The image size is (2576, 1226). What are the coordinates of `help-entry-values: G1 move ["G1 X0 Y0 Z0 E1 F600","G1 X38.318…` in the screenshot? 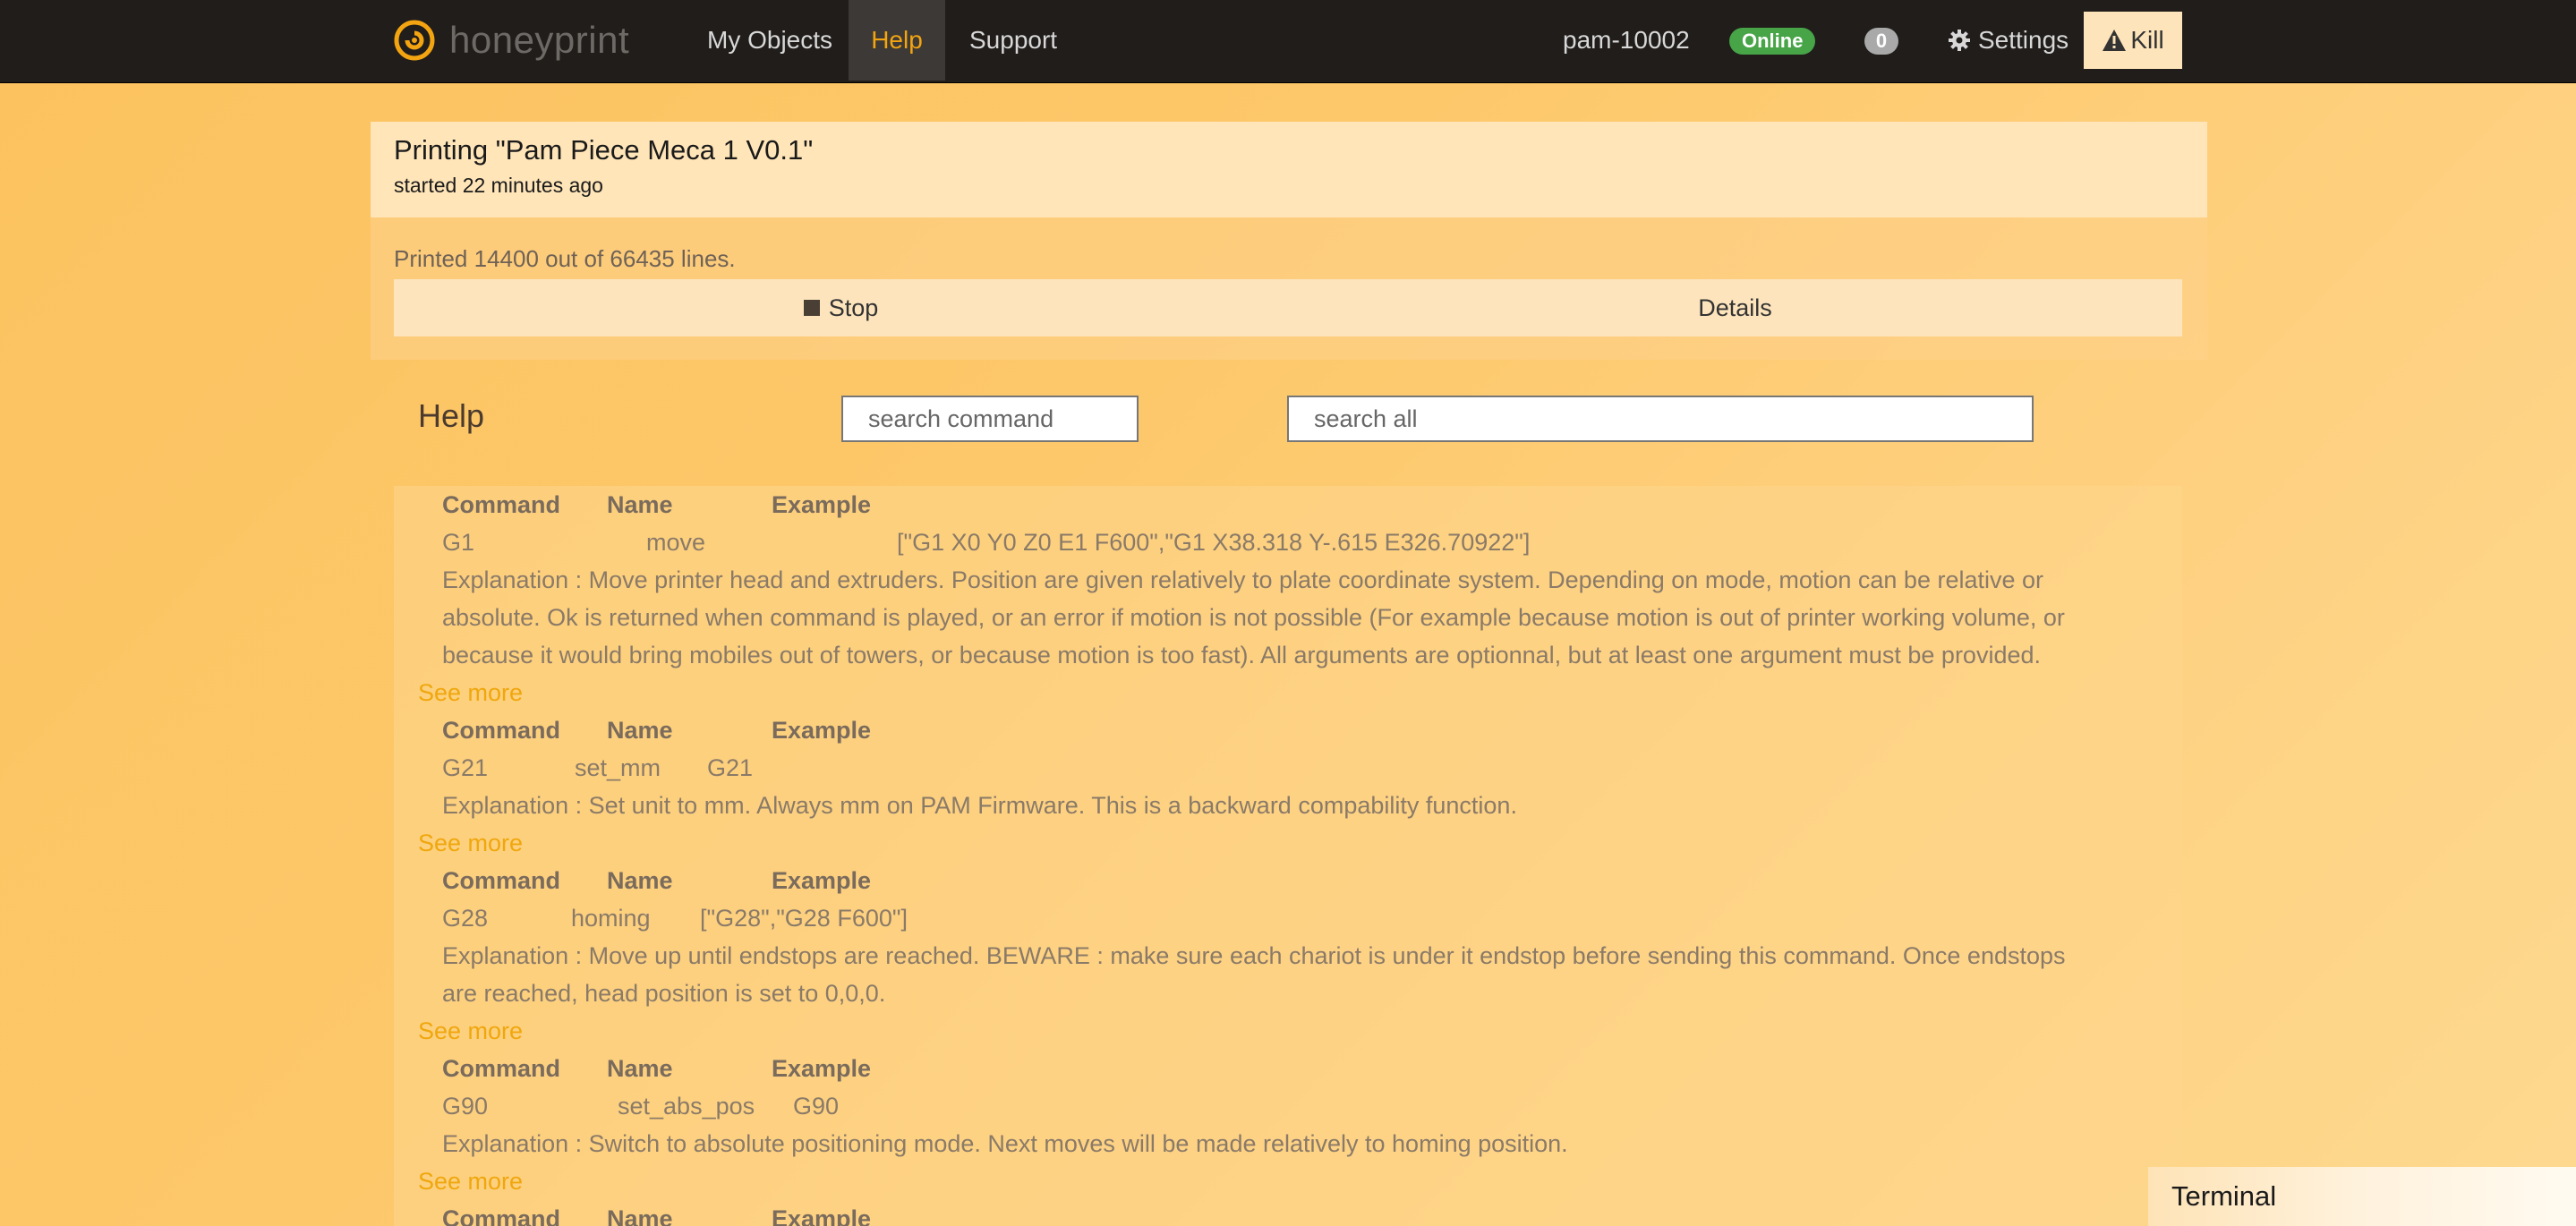 It's located at (1288, 542).